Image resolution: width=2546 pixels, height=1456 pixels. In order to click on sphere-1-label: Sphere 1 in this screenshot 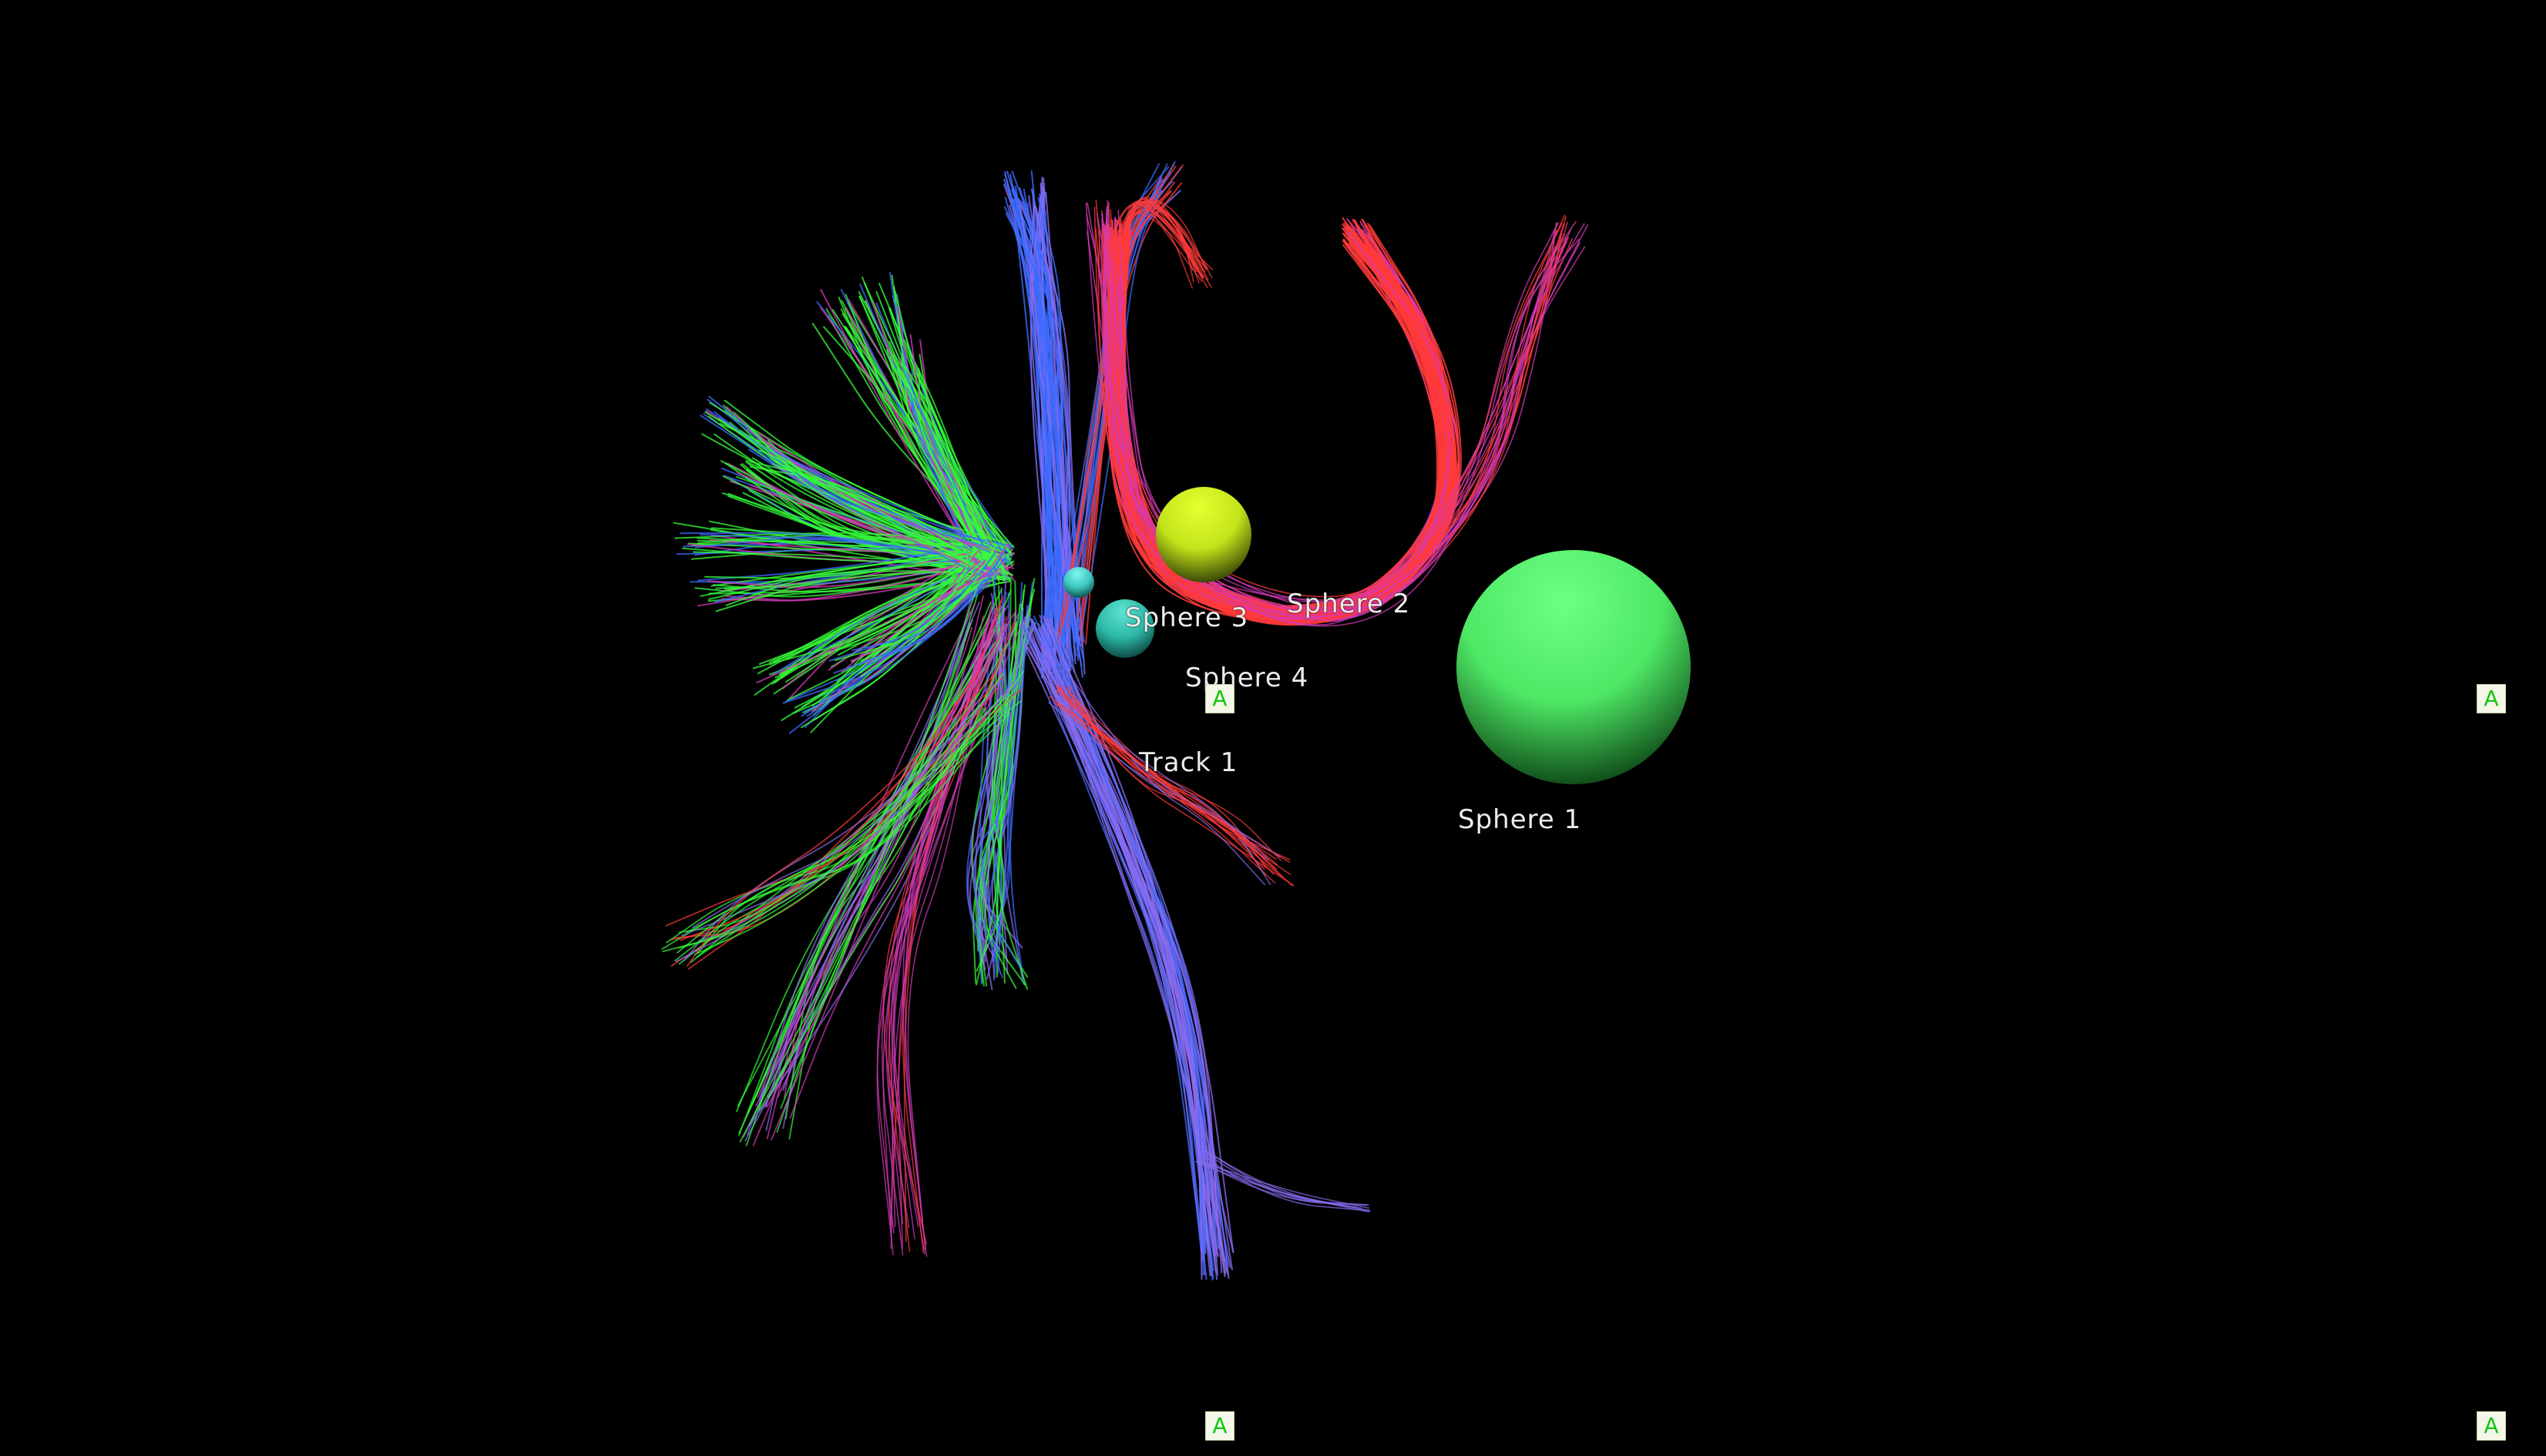, I will do `click(1520, 820)`.